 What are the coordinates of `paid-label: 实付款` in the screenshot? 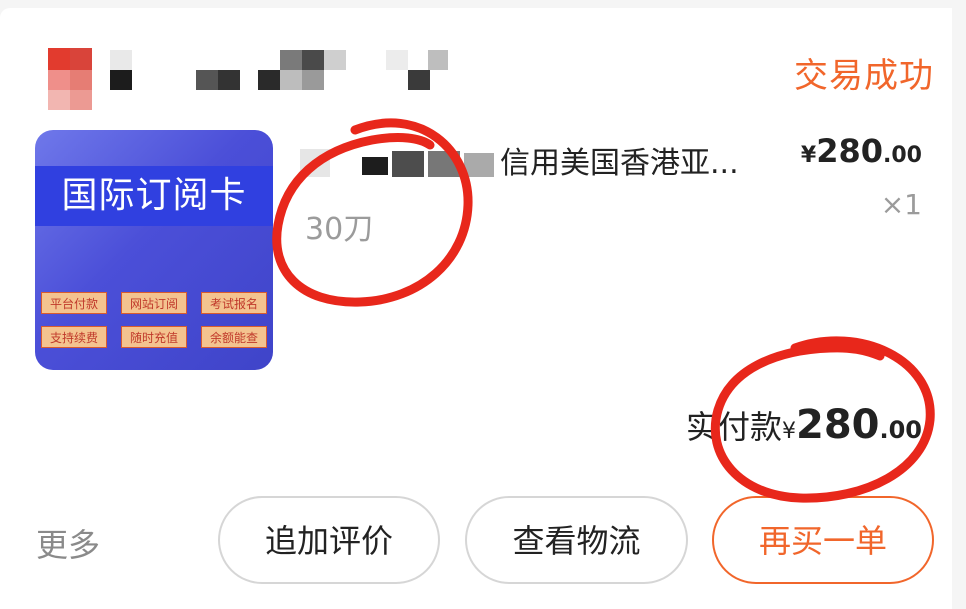 It's located at (733, 427).